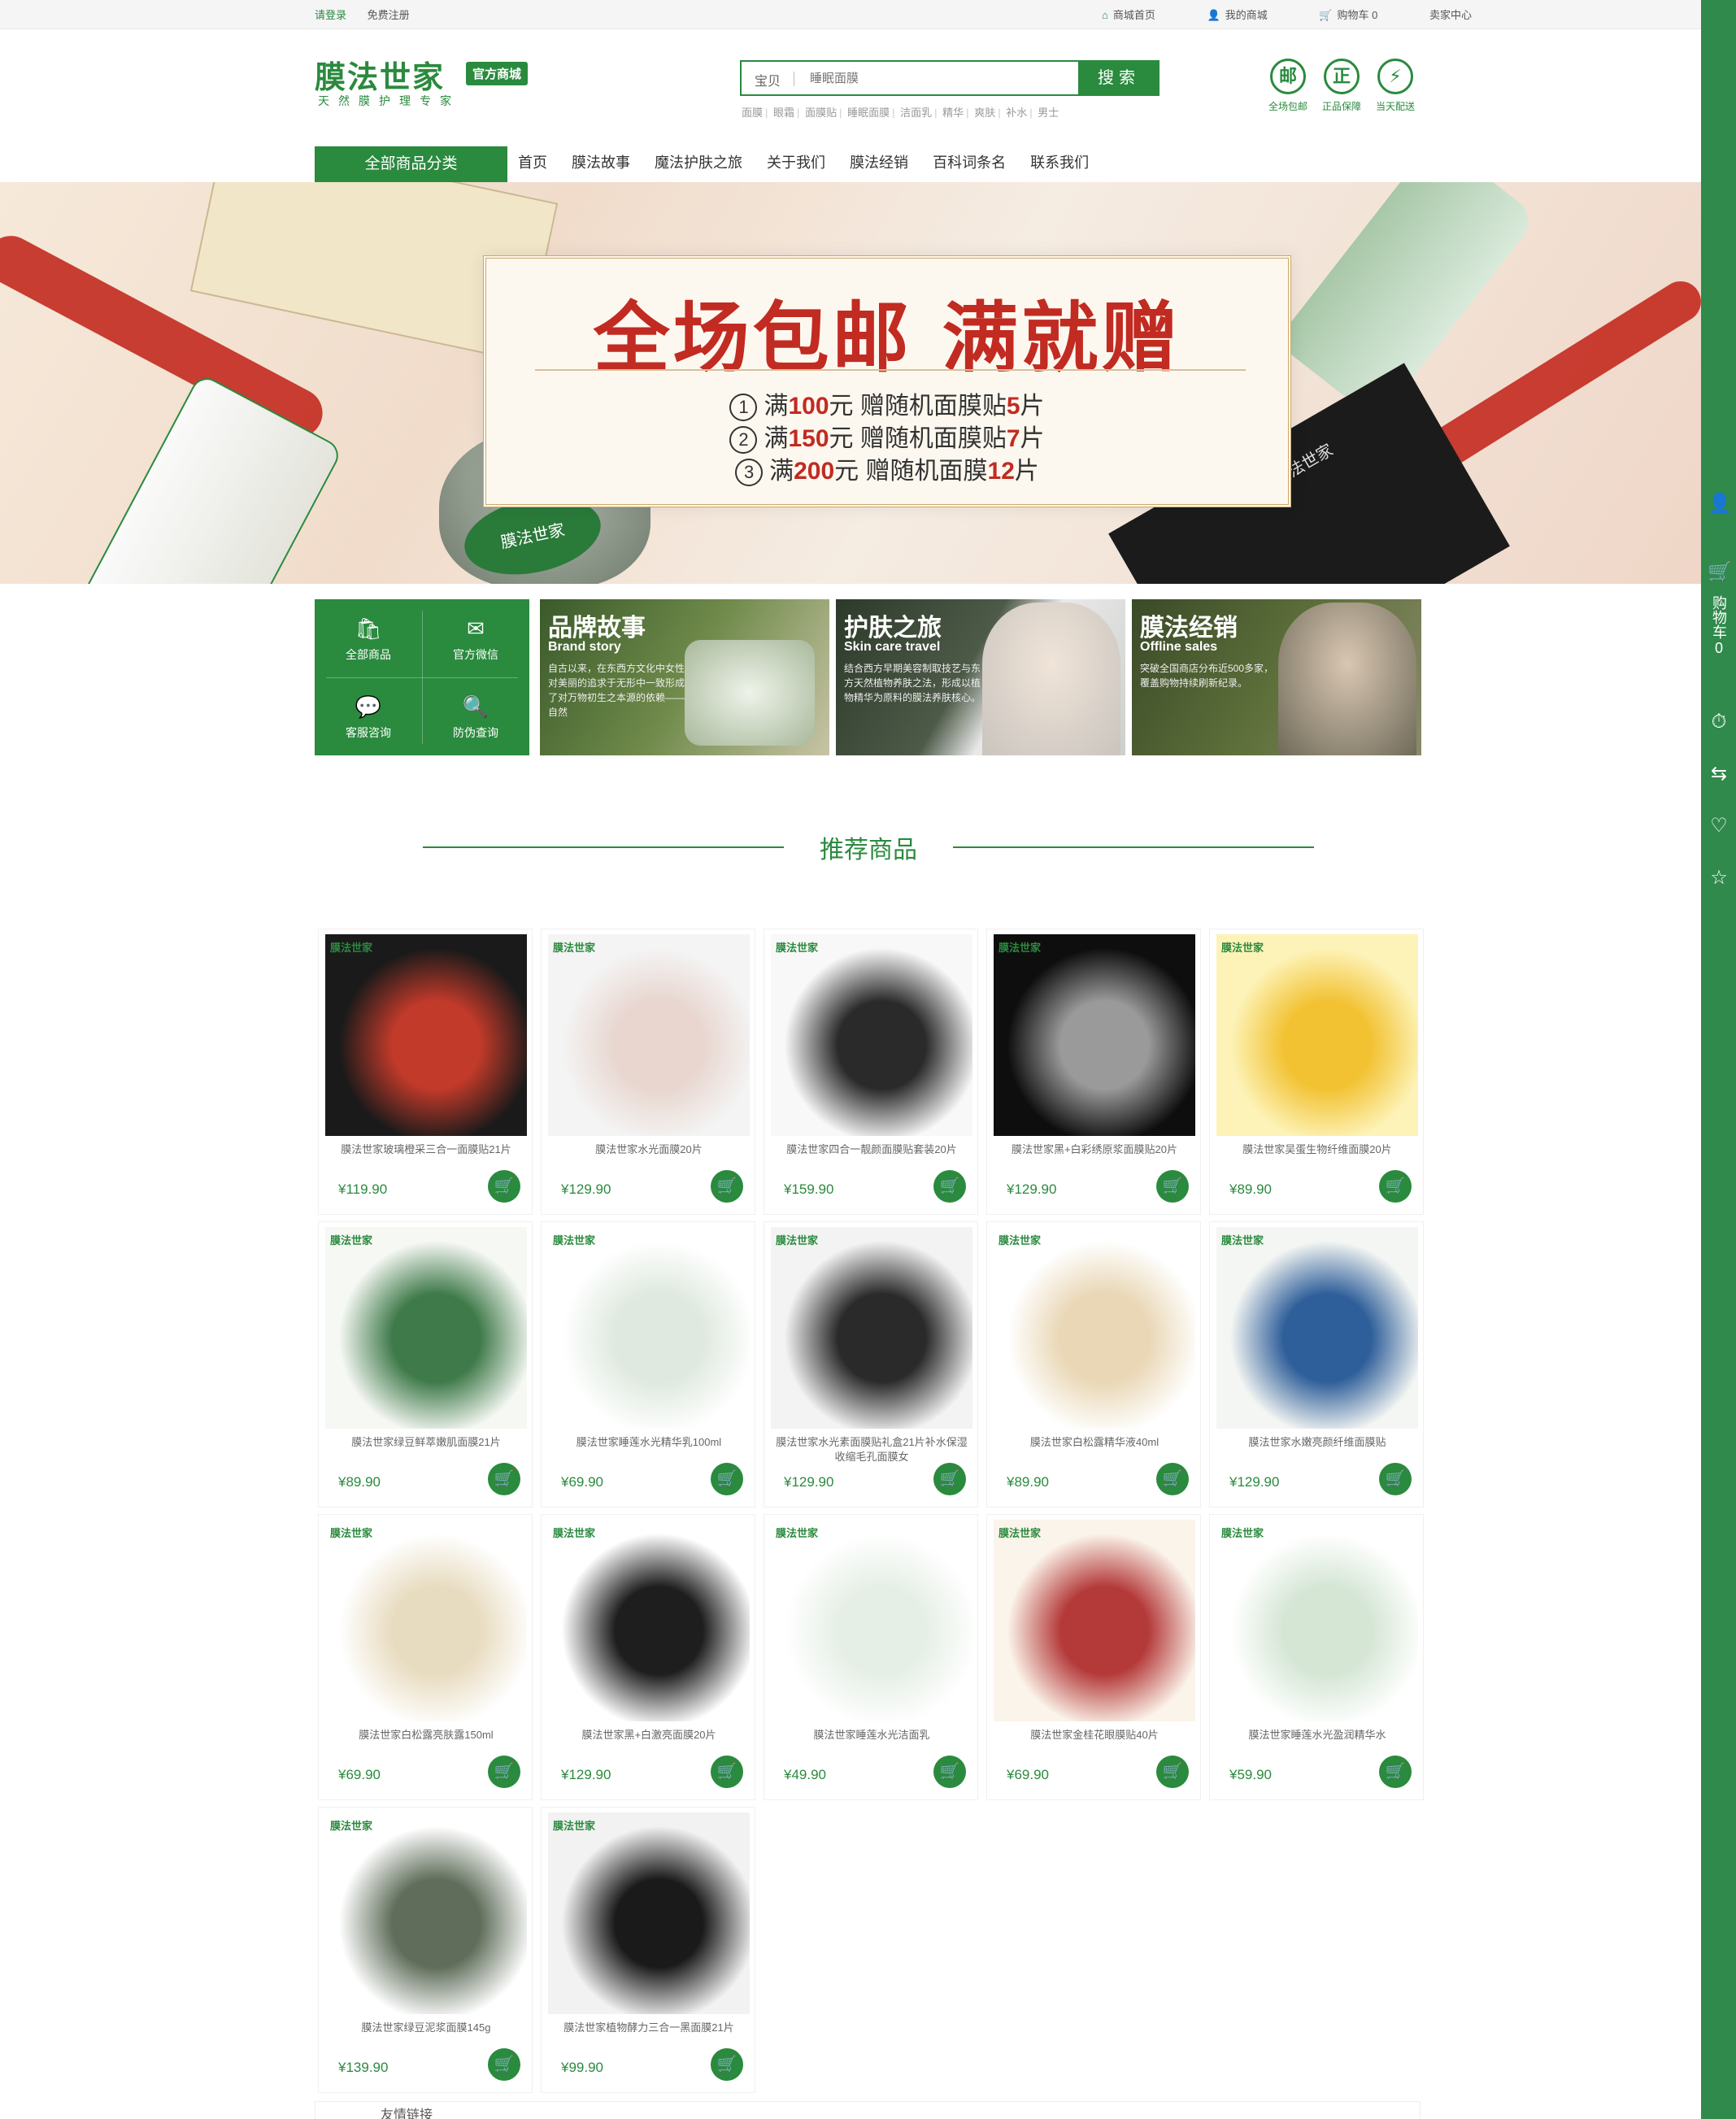 This screenshot has width=1736, height=2119. Describe the element at coordinates (601, 162) in the screenshot. I see `nav-item-story: 膜法故事` at that location.